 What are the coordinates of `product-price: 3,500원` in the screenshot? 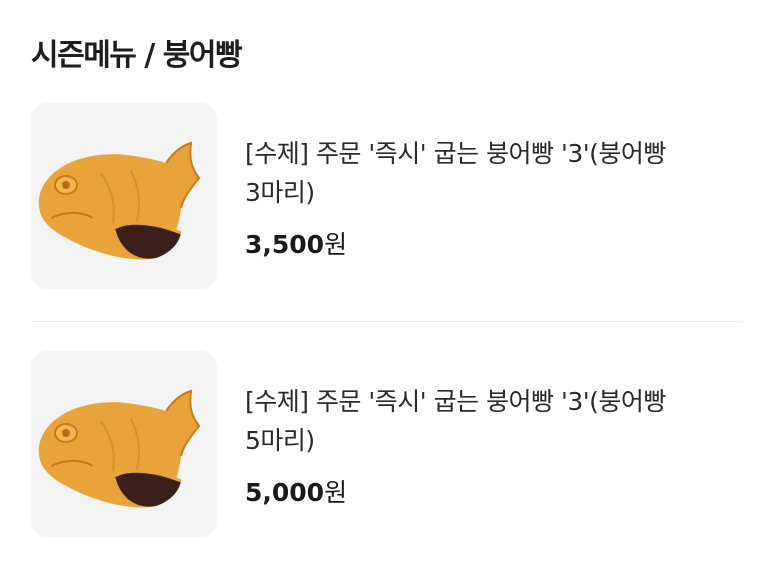 It's located at (296, 243).